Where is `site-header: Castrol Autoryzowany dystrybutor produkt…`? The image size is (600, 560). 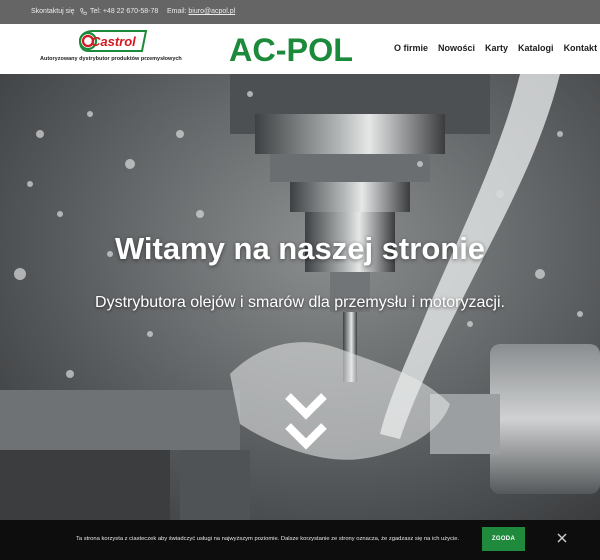 site-header: Castrol Autoryzowany dystrybutor produkt… is located at coordinates (300, 49).